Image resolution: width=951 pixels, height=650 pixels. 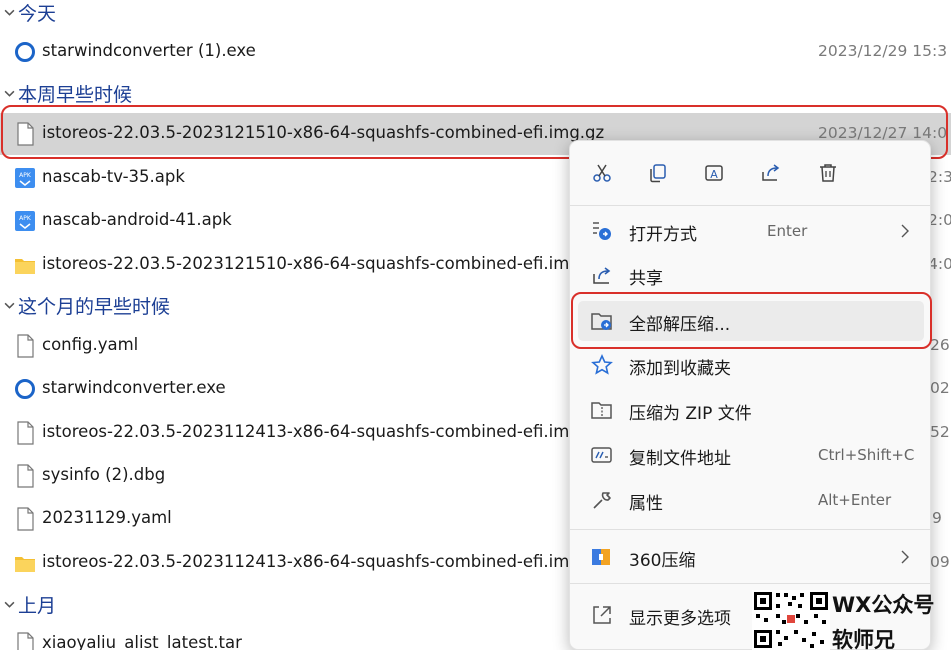 What do you see at coordinates (855, 500) in the screenshot?
I see `menu-item-shortcut: Alt+Enter` at bounding box center [855, 500].